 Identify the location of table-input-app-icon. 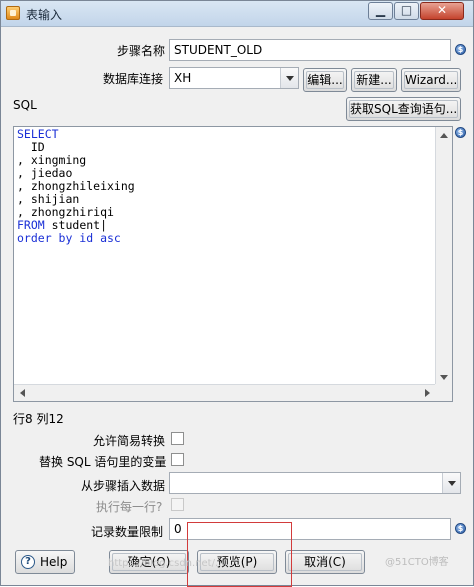
(13, 13).